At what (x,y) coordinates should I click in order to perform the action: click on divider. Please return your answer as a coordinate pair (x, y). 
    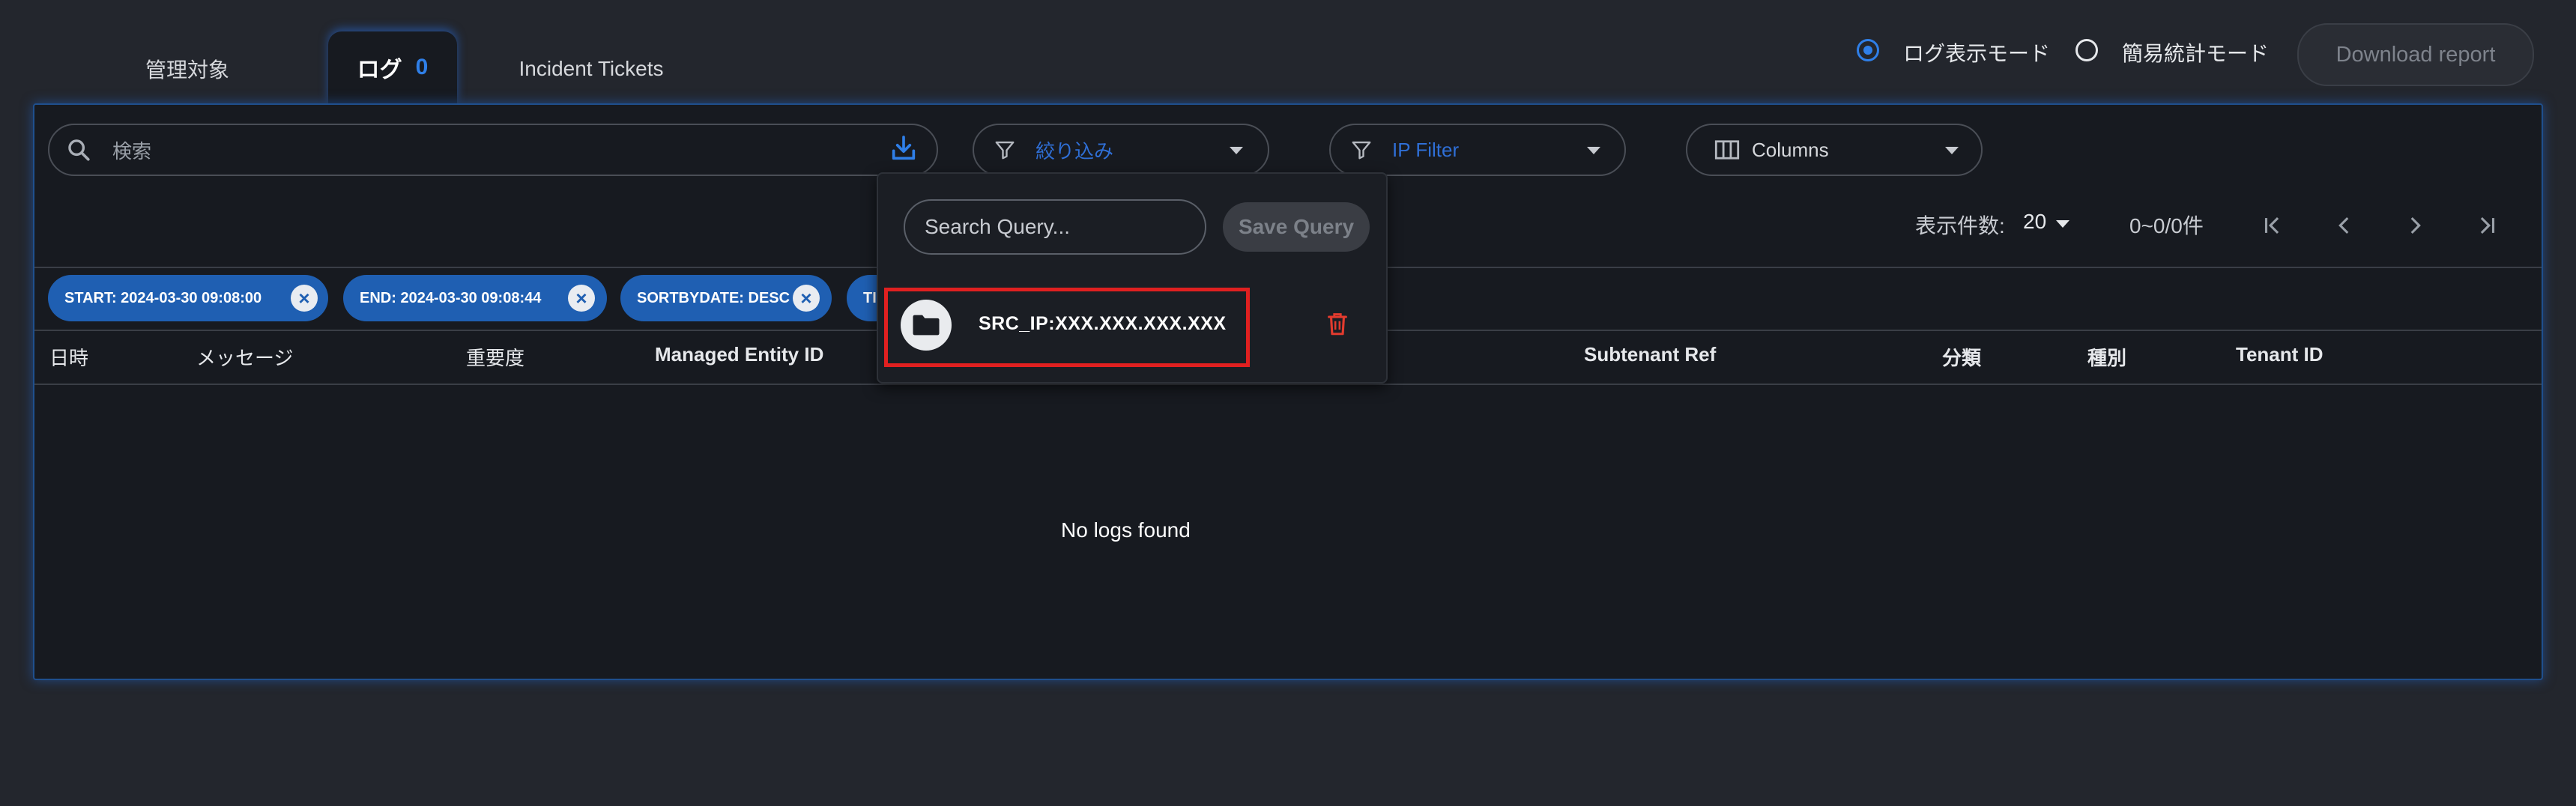
    Looking at the image, I should click on (1288, 384).